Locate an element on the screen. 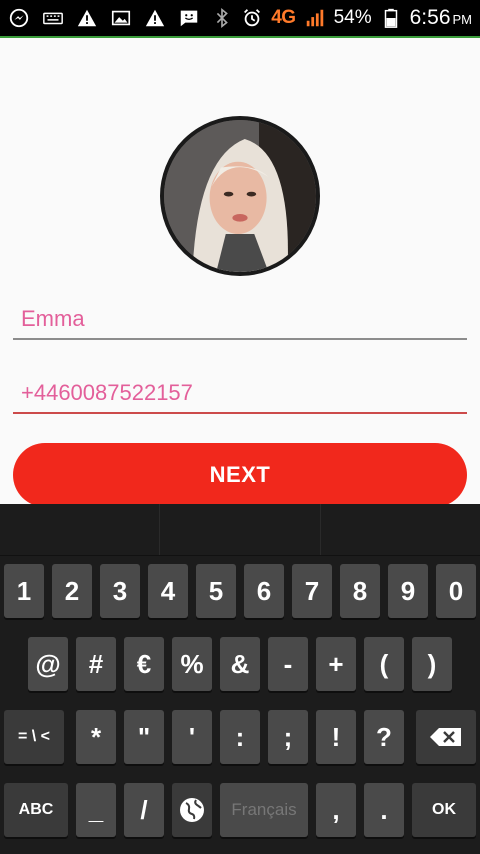 The height and width of the screenshot is (854, 480). key-5: 5 is located at coordinates (216, 591).